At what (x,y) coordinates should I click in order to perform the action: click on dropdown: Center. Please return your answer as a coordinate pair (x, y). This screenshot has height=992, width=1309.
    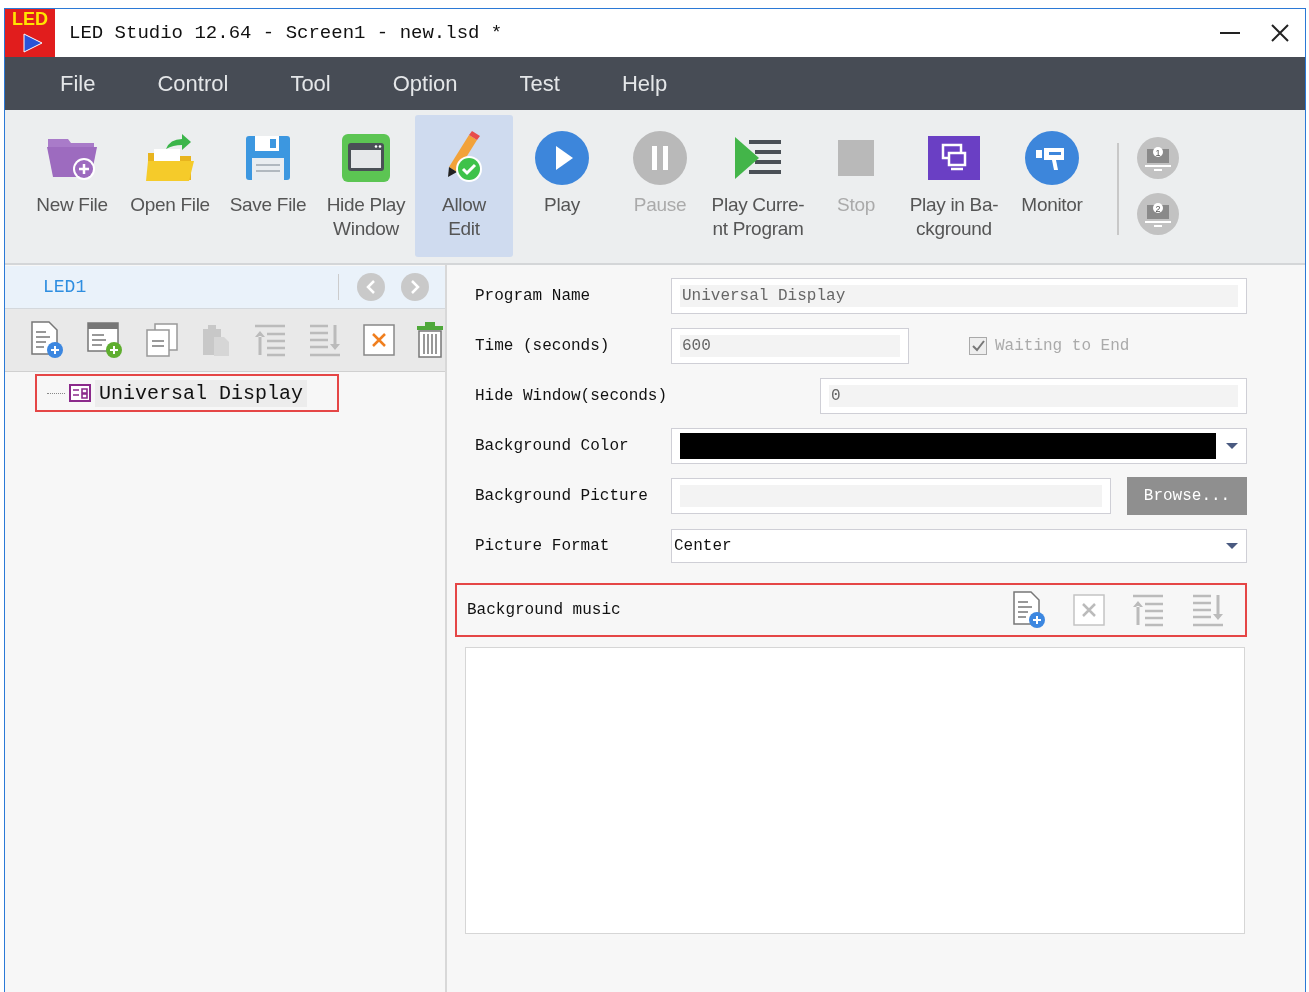
    Looking at the image, I should click on (959, 546).